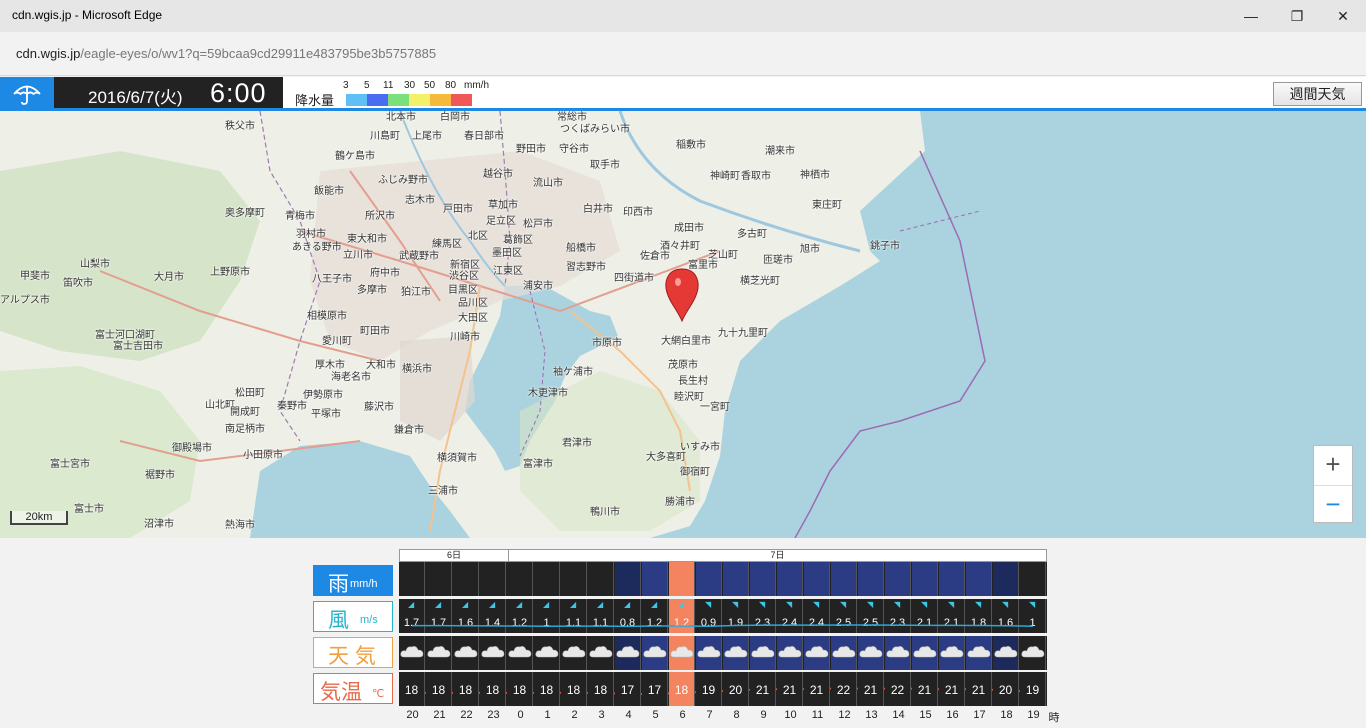 The height and width of the screenshot is (728, 1366). What do you see at coordinates (547, 616) in the screenshot?
I see `wind-cell: ◢ 1` at bounding box center [547, 616].